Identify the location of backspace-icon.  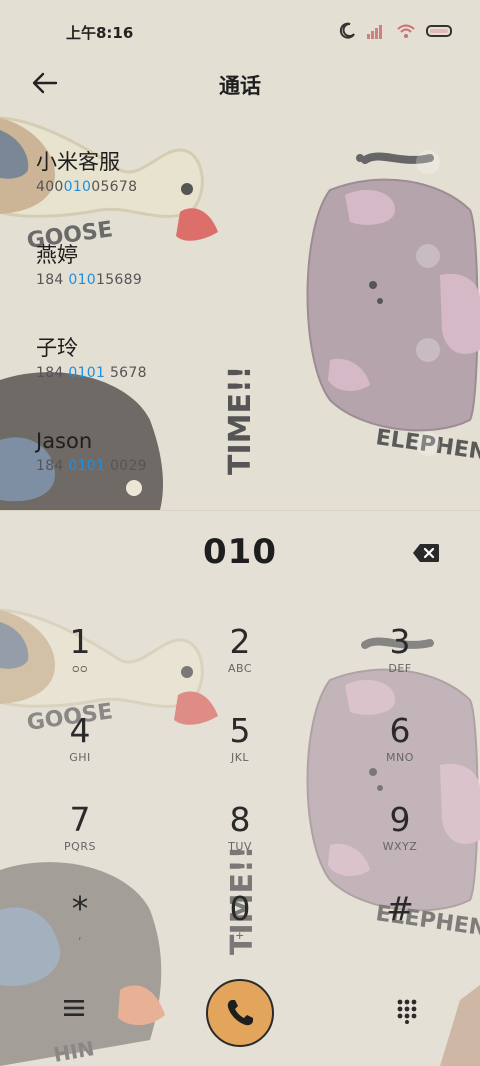
(426, 553).